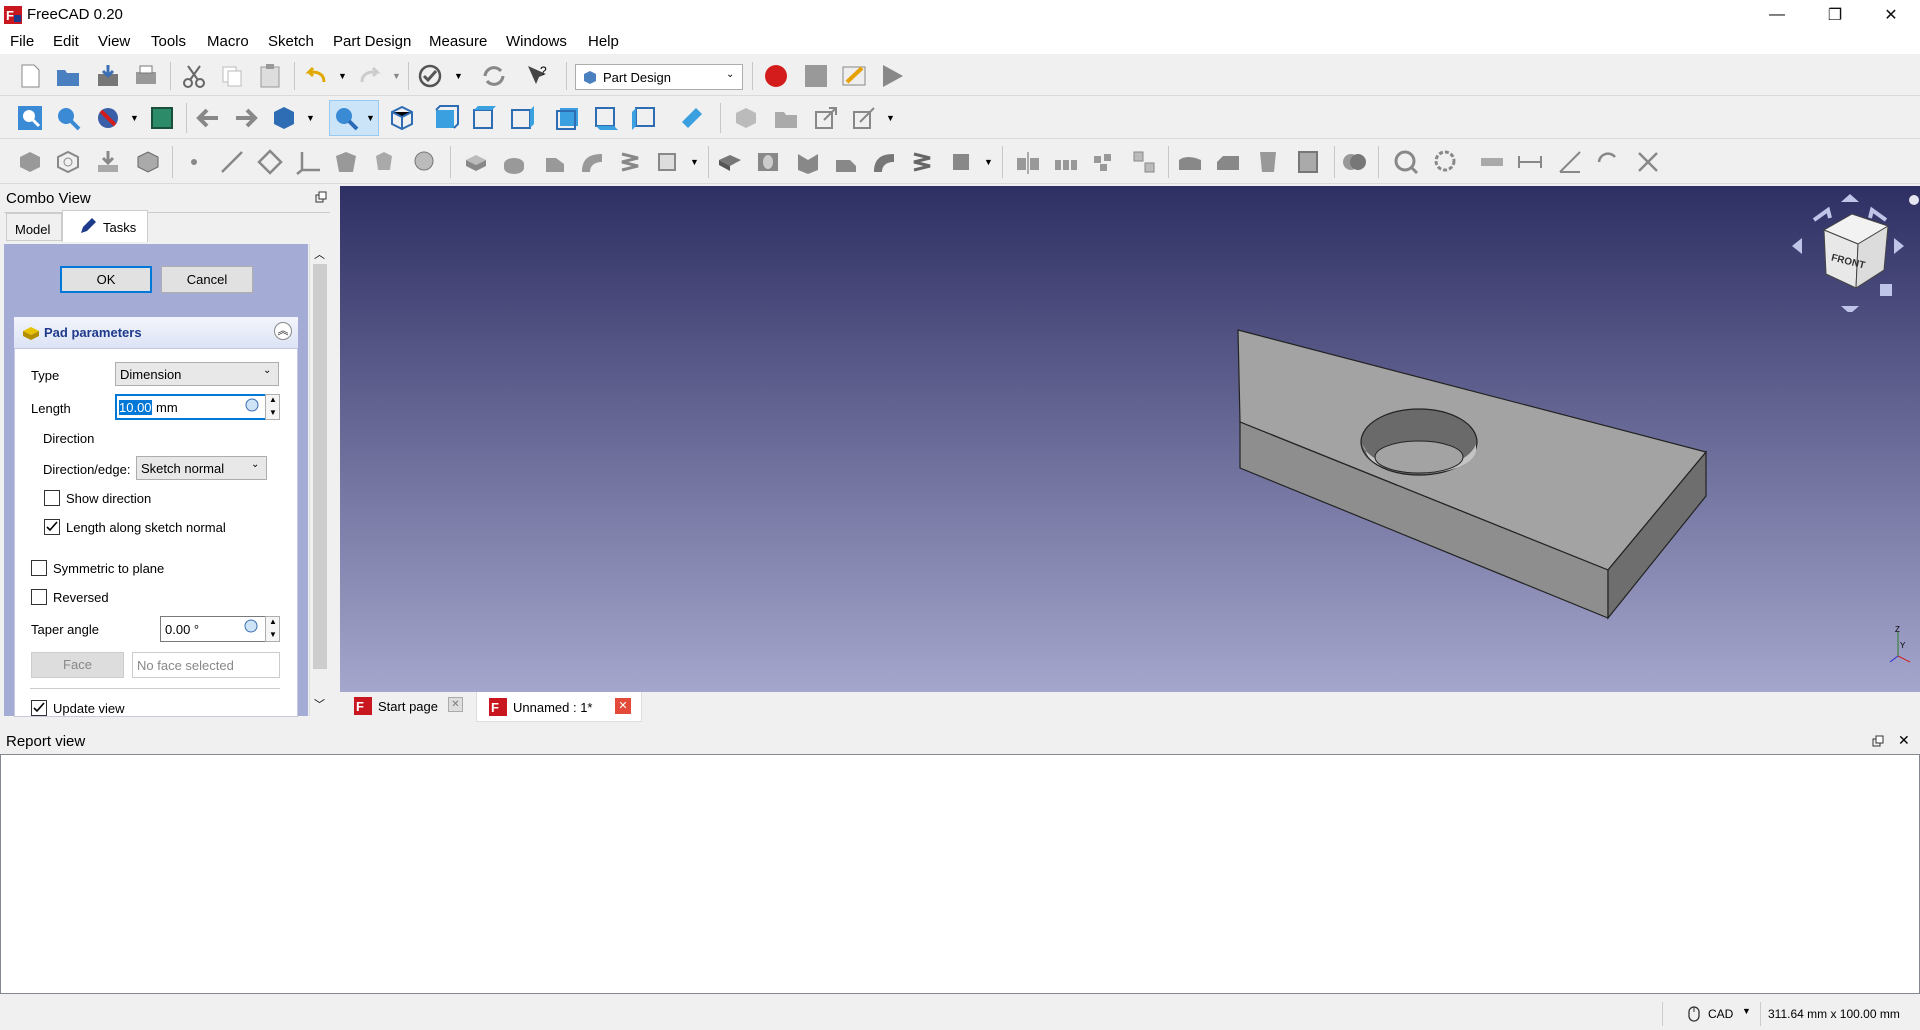 The width and height of the screenshot is (1920, 1030). Describe the element at coordinates (283, 331) in the screenshot. I see `collapse-icon: ︽` at that location.